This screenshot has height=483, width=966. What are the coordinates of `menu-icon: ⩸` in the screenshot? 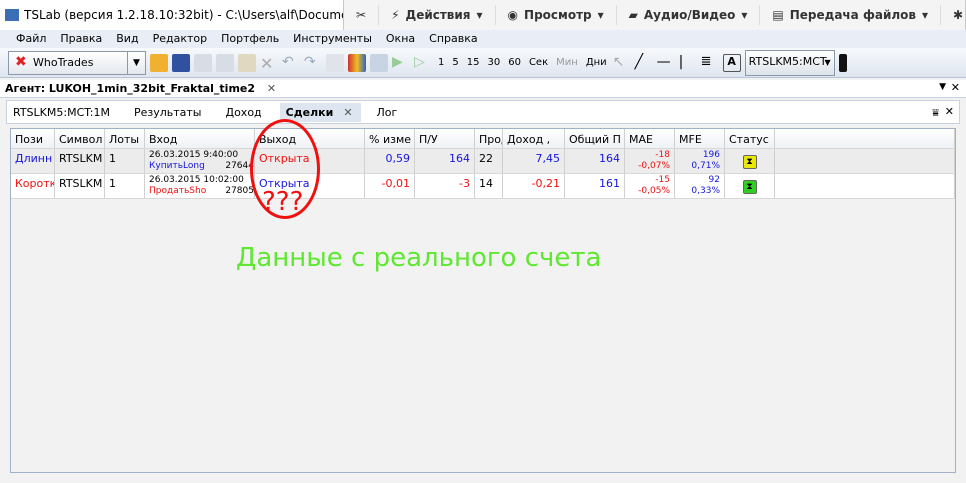 It's located at (935, 113).